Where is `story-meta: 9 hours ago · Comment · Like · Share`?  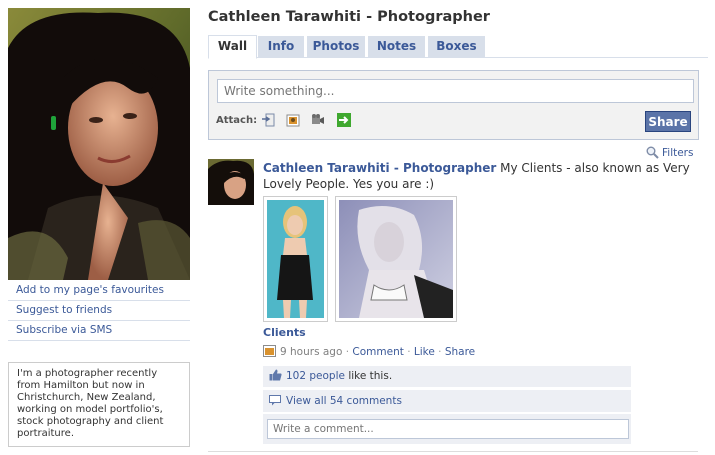 story-meta: 9 hours ago · Comment · Like · Share is located at coordinates (369, 351).